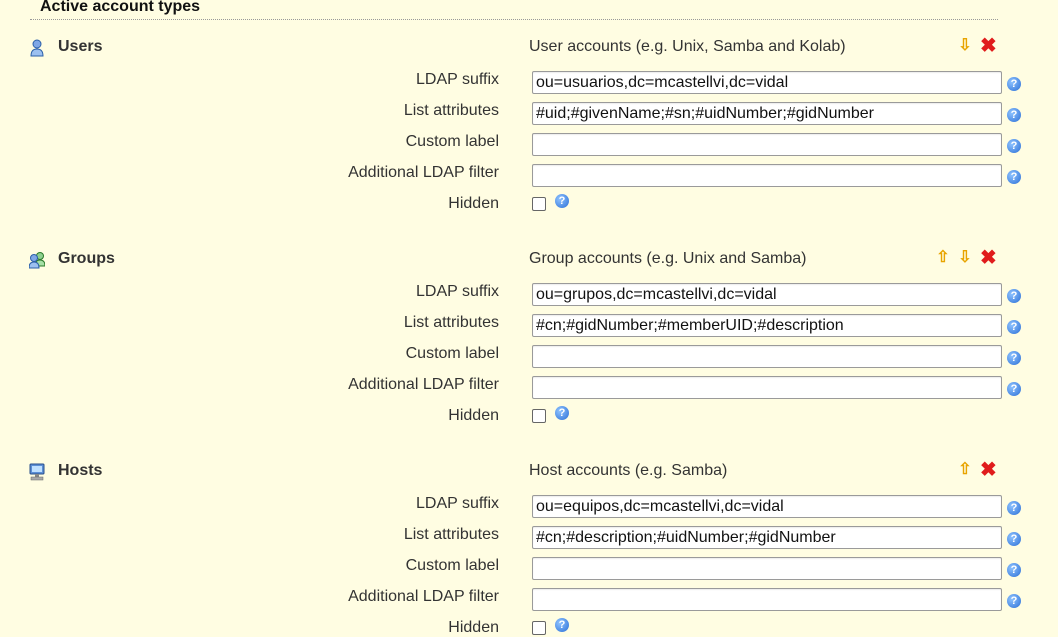 Image resolution: width=1058 pixels, height=637 pixels. I want to click on account-type-name: Groups, so click(86, 258).